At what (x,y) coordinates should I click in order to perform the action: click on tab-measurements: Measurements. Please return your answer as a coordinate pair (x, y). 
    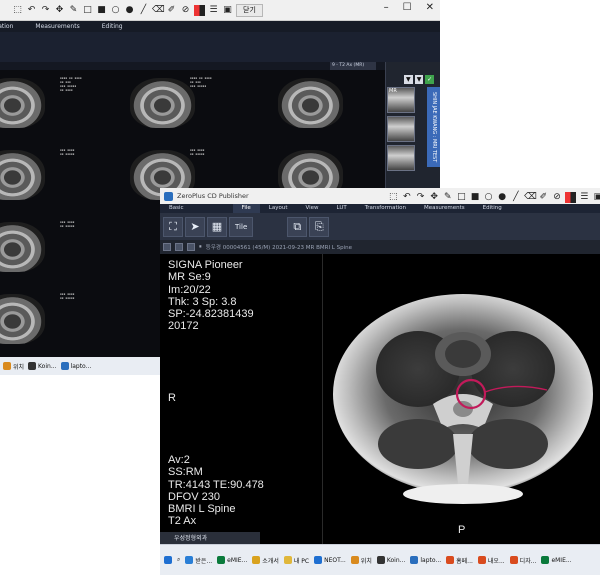
    Looking at the image, I should click on (444, 208).